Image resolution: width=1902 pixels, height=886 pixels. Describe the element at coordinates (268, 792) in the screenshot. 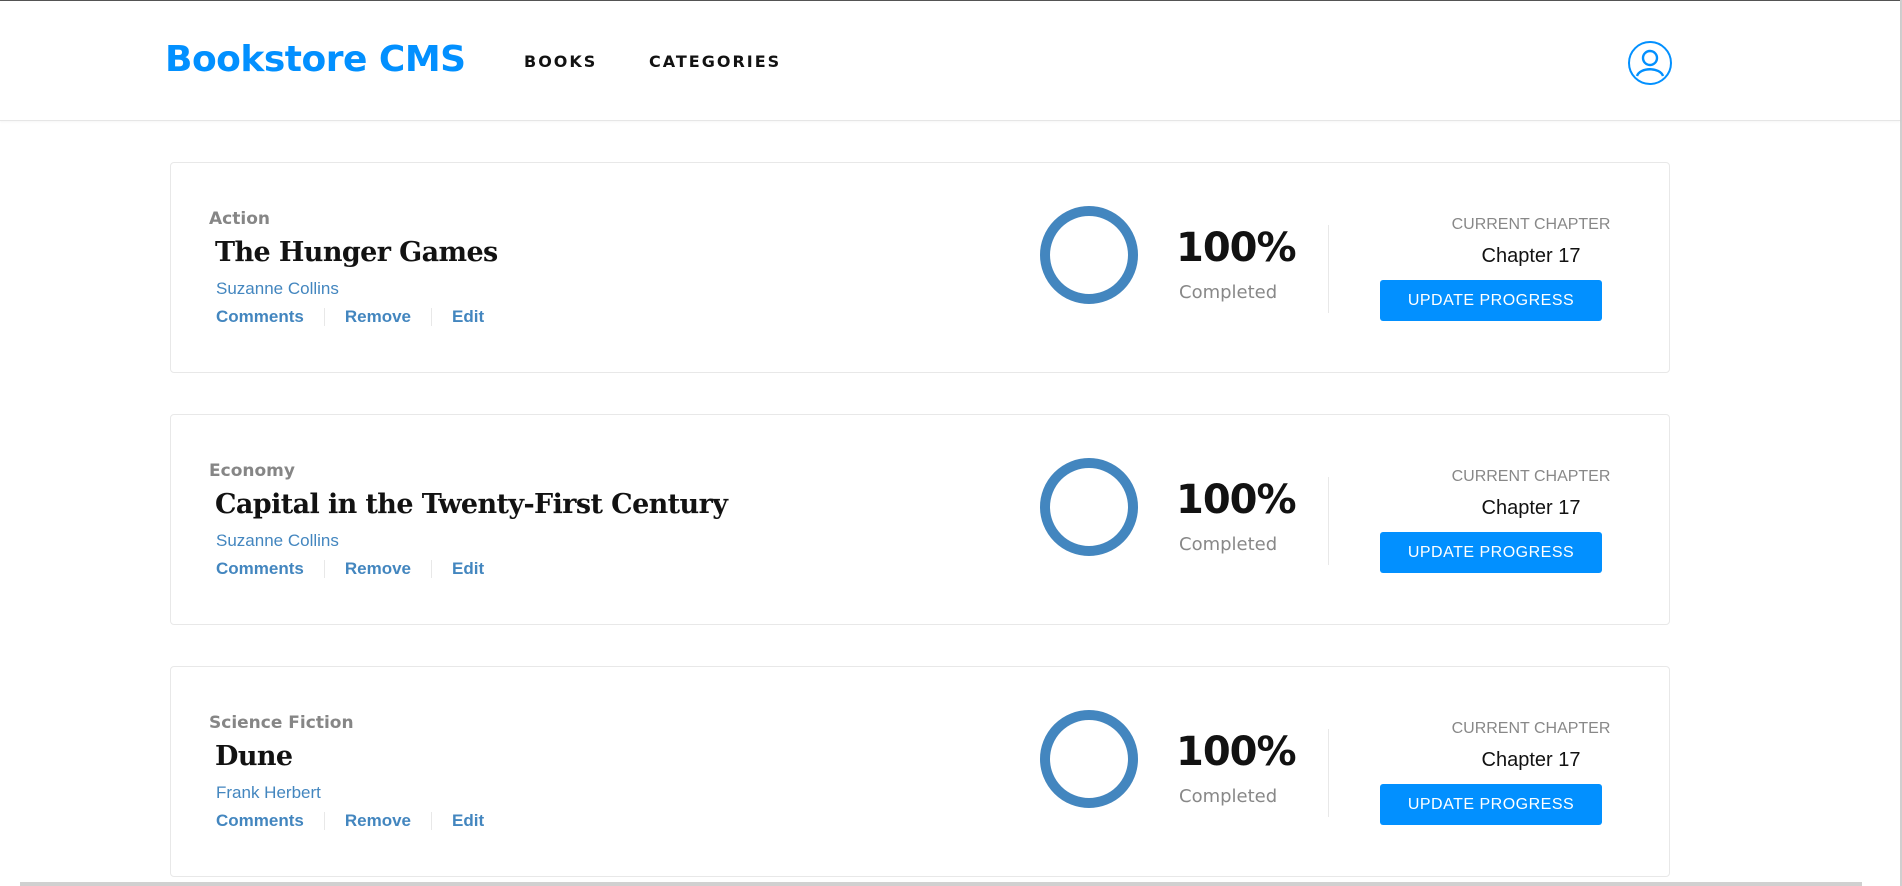

I see `book-author: Frank Herbert` at that location.